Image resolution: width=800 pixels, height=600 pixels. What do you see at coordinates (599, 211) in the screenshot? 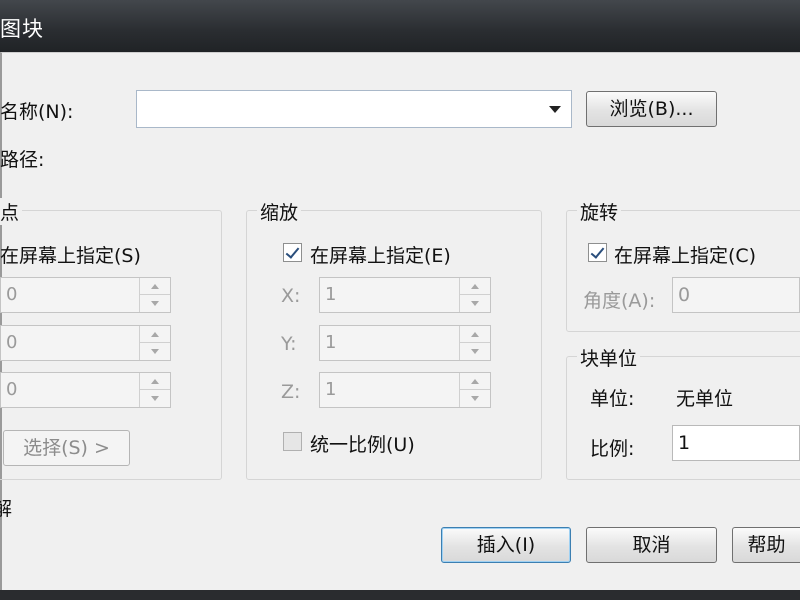
I see `rotation-legend: 旋转` at bounding box center [599, 211].